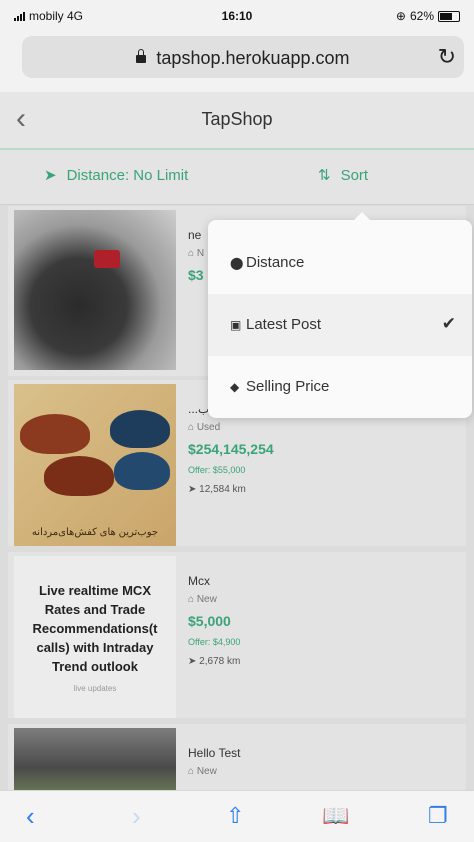 The image size is (474, 842). What do you see at coordinates (95, 465) in the screenshot?
I see `listing-image: جوب‌ترین های کفش‌های‌مردانه` at bounding box center [95, 465].